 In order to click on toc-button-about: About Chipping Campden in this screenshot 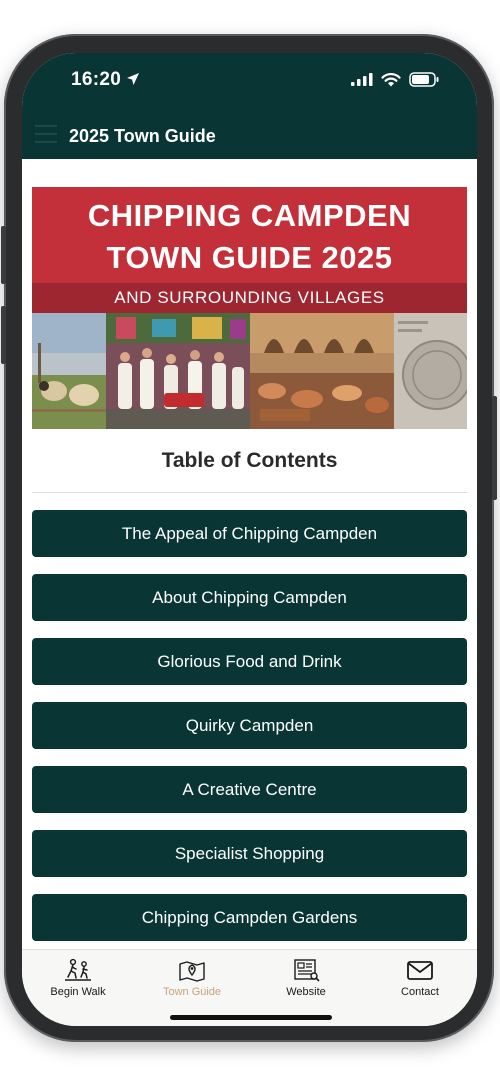, I will do `click(249, 597)`.